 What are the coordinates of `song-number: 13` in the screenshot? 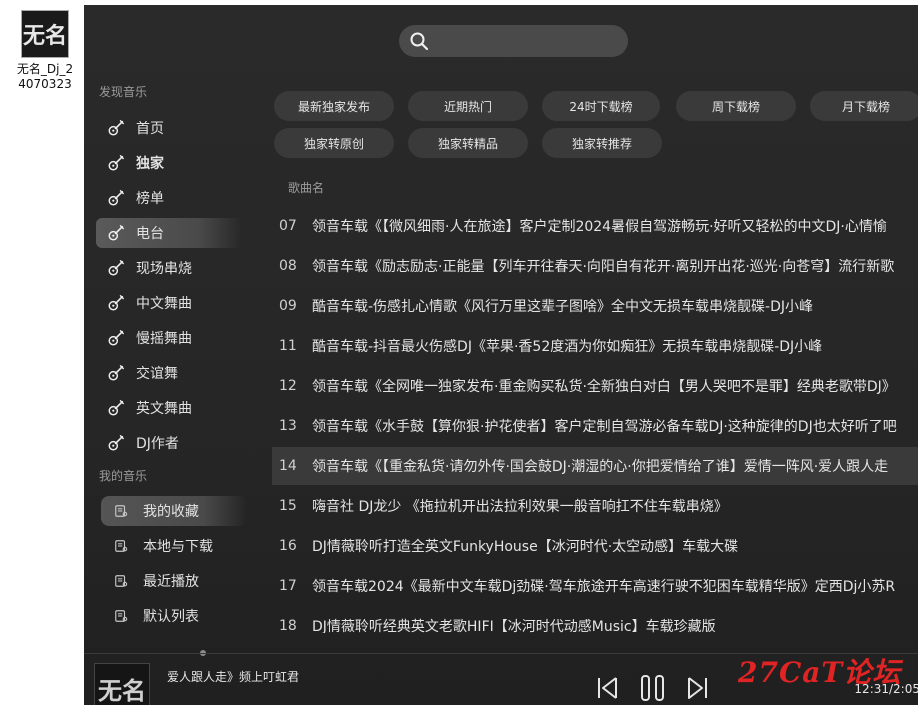 It's located at (288, 426).